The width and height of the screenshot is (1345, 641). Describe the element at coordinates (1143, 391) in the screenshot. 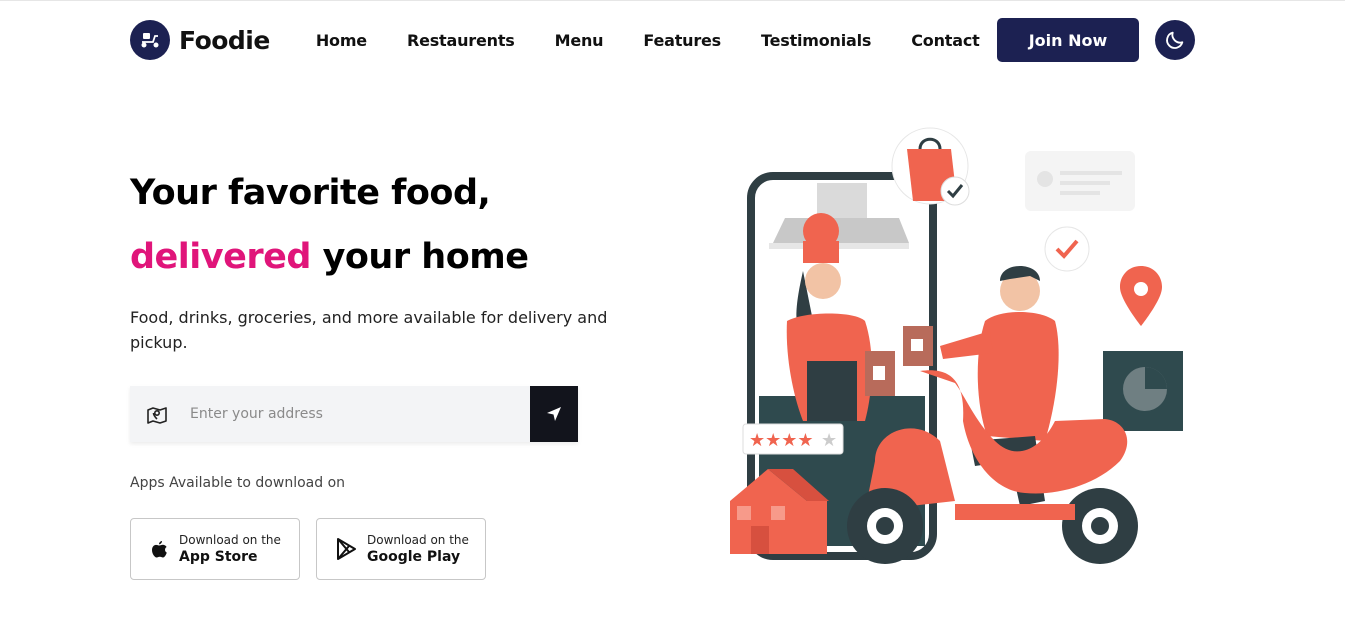

I see `delivery-box-graphic` at that location.